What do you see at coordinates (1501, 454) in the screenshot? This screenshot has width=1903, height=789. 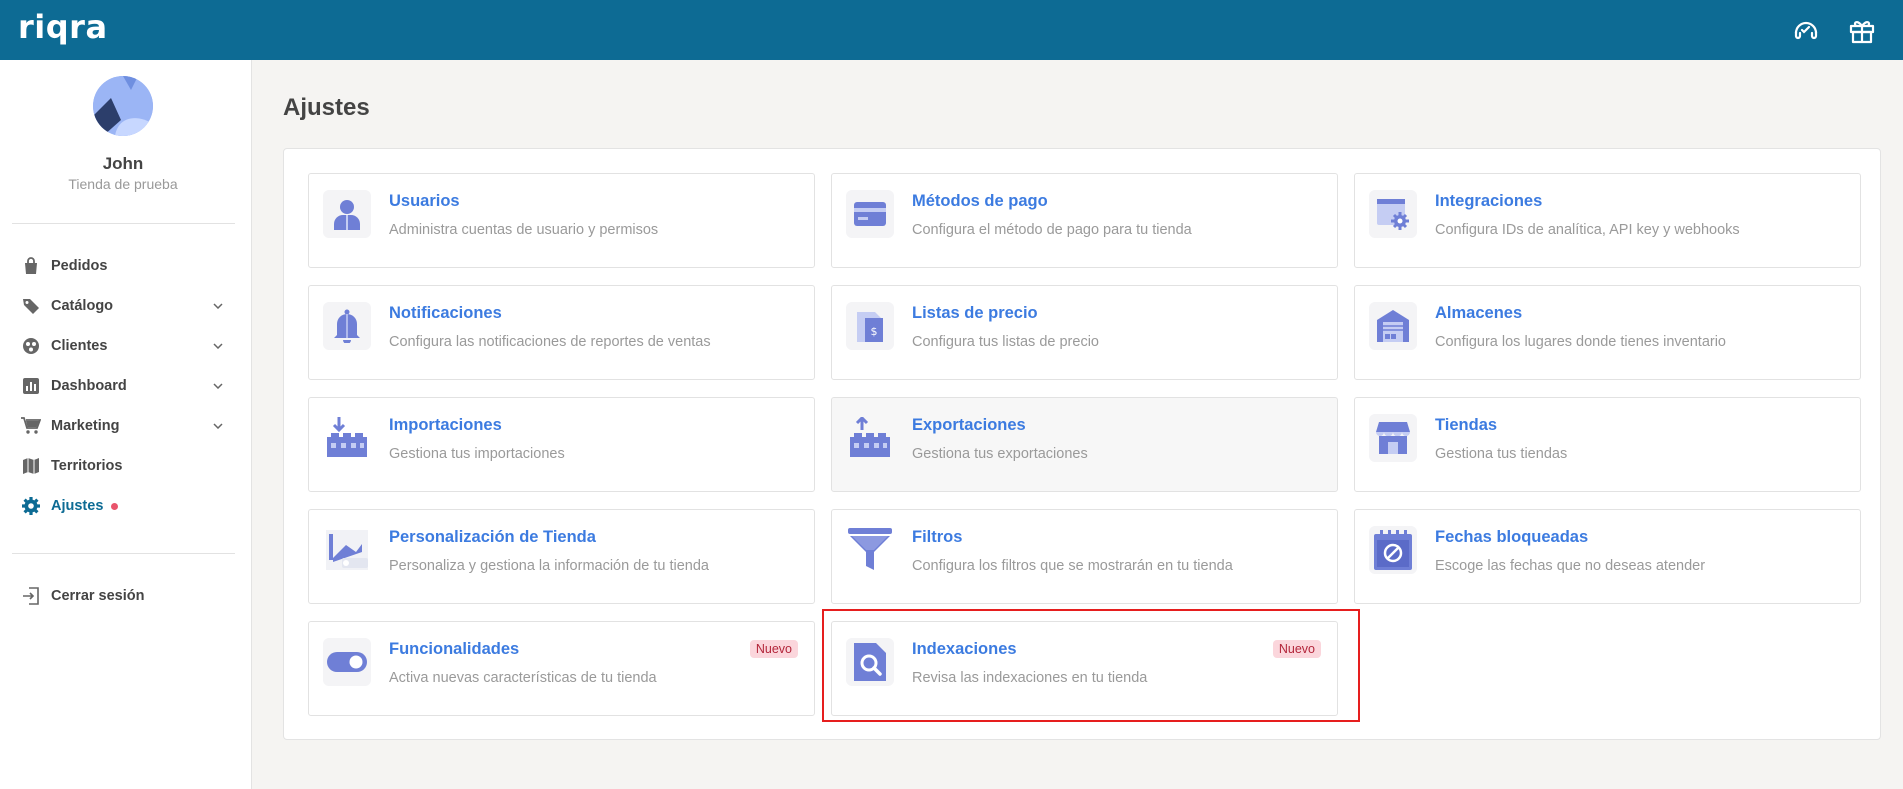 I see `card-description: Gestiona tus tiendas` at bounding box center [1501, 454].